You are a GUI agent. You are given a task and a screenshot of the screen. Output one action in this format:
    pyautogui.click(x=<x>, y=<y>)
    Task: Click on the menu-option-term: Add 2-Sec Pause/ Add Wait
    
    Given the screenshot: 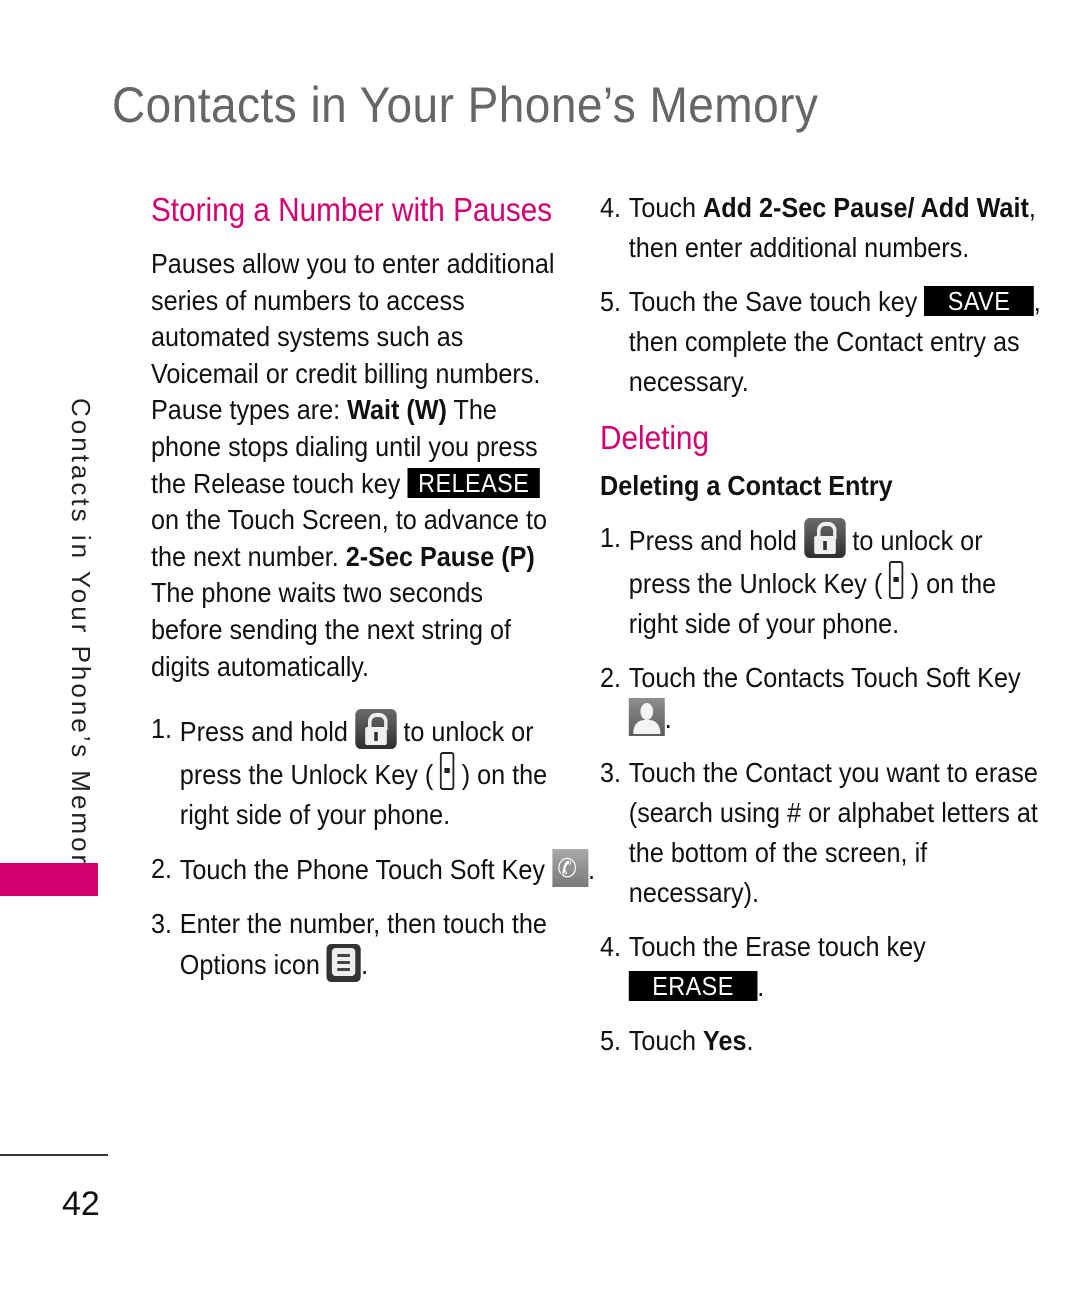 What is the action you would take?
    pyautogui.click(x=866, y=207)
    